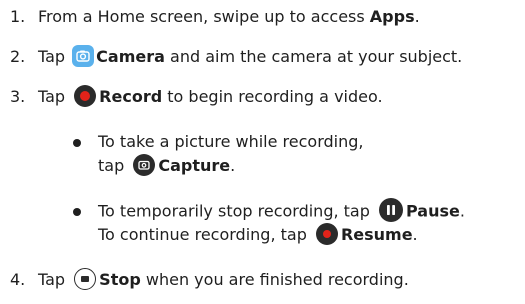 The width and height of the screenshot is (525, 304). Describe the element at coordinates (204, 16) in the screenshot. I see `step-text: From a Home screen, swipe up to access` at that location.